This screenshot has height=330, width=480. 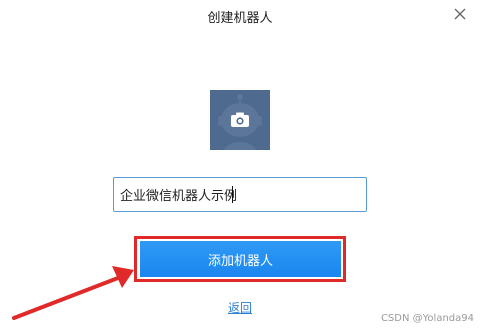 What do you see at coordinates (73, 293) in the screenshot?
I see `arrow-annotation` at bounding box center [73, 293].